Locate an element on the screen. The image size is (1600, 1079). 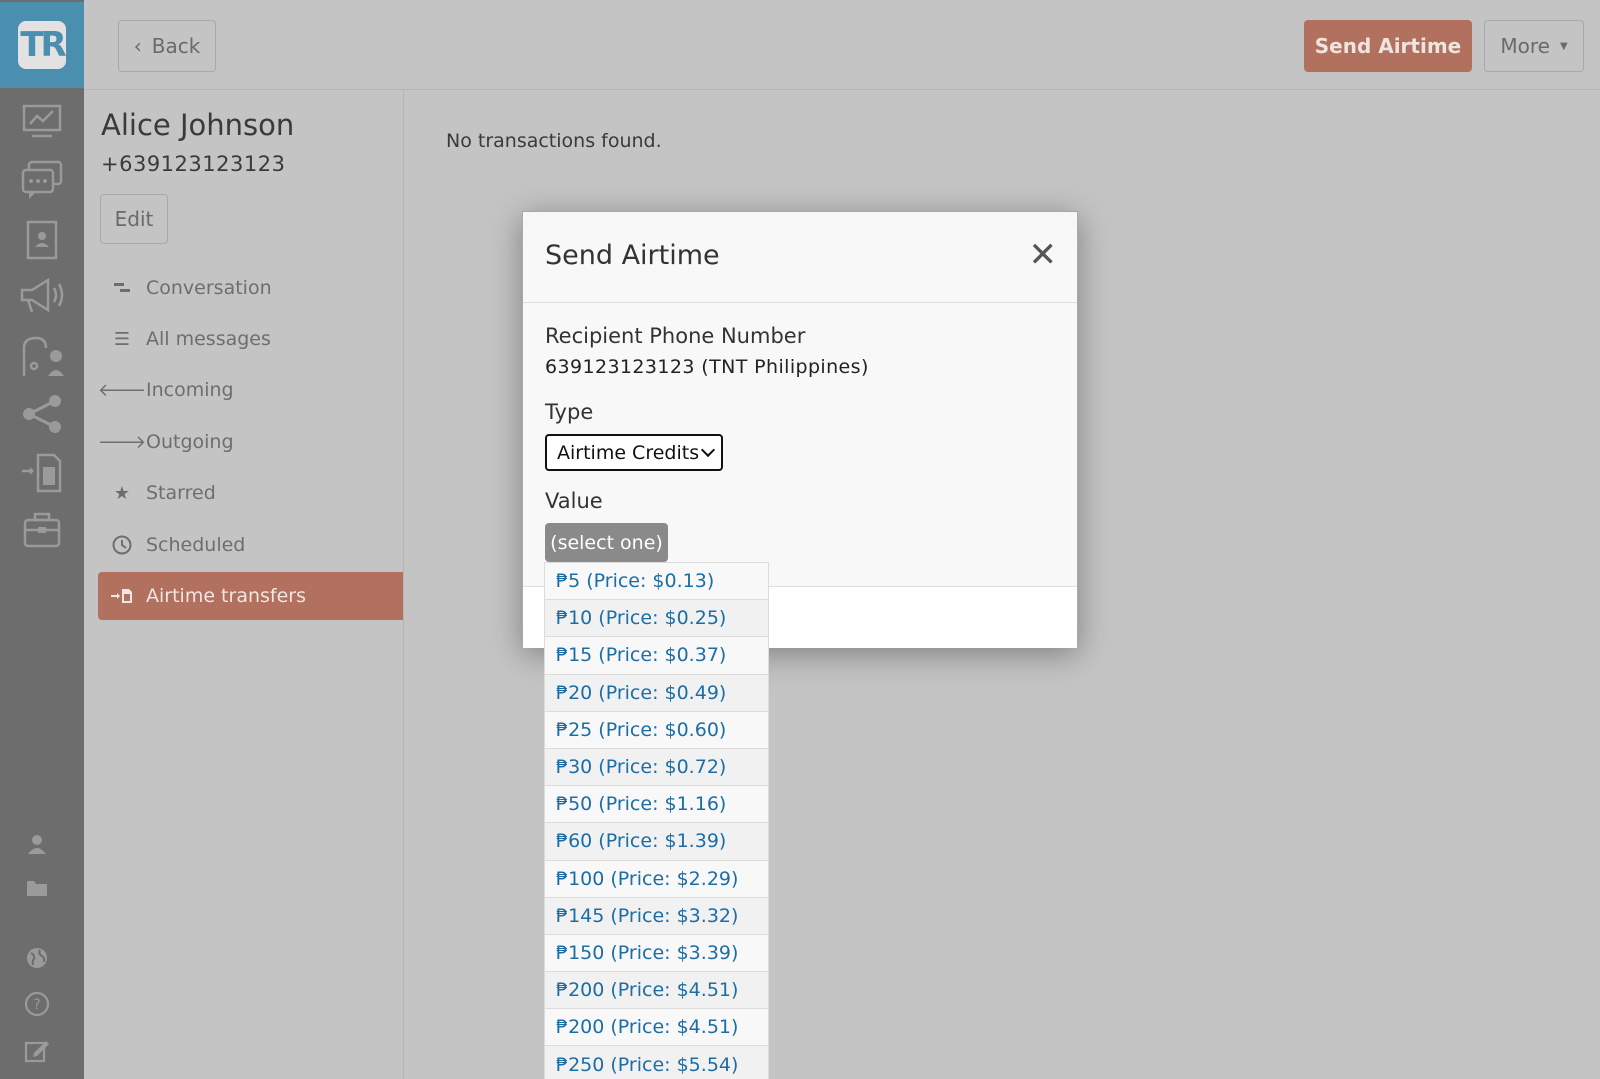
chevron-left-icon: ‹ is located at coordinates (137, 46).